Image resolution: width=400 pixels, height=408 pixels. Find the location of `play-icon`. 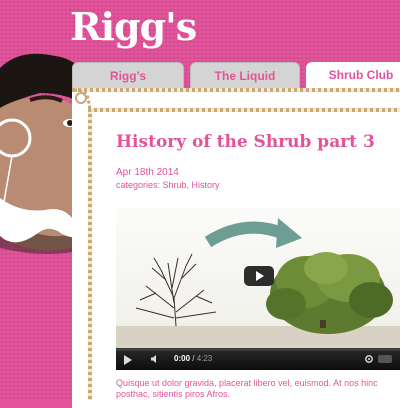

play-icon is located at coordinates (128, 360).